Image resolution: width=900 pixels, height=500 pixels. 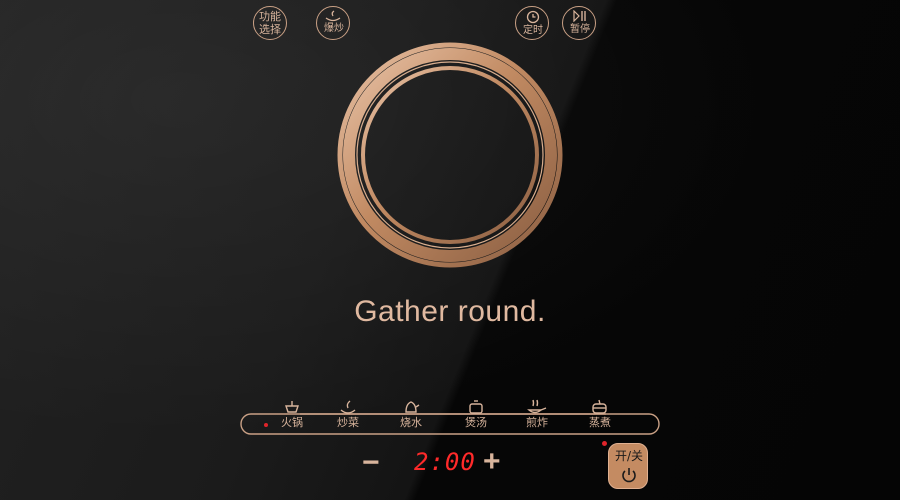 What do you see at coordinates (348, 407) in the screenshot?
I see `stir-fry-icon` at bounding box center [348, 407].